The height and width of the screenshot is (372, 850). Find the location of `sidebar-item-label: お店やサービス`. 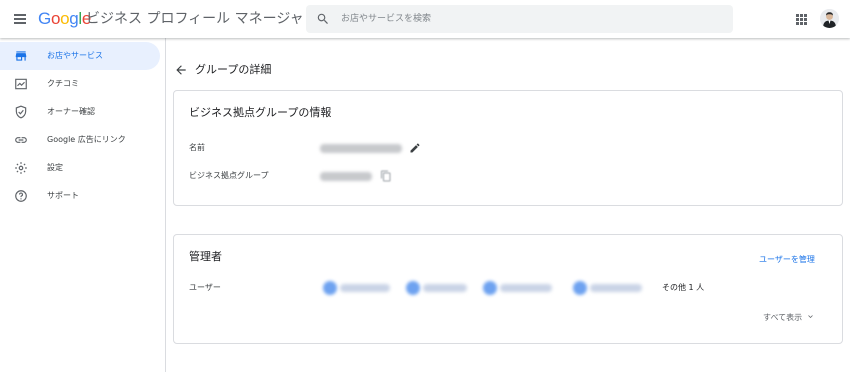

sidebar-item-label: お店やサービス is located at coordinates (75, 55).